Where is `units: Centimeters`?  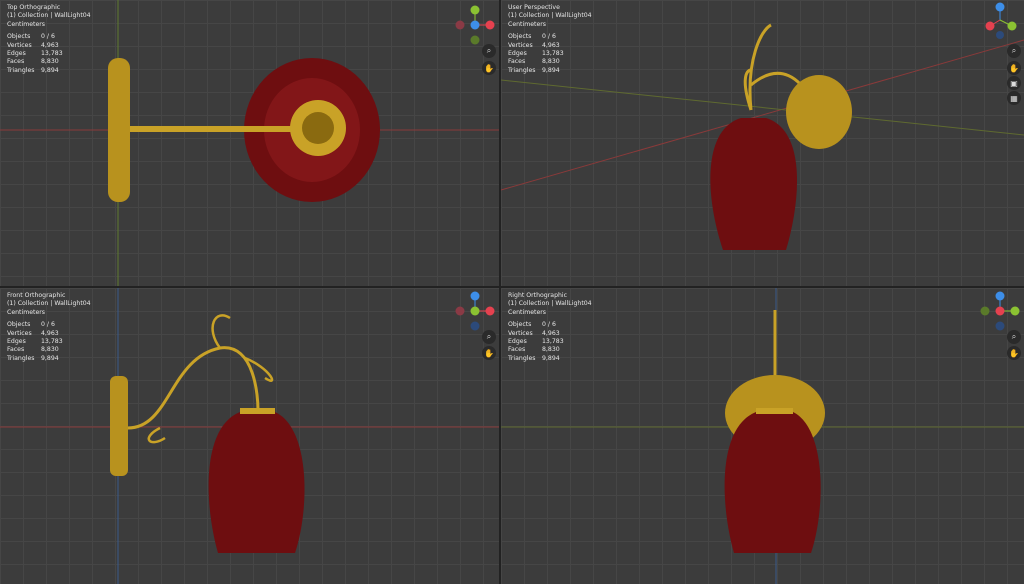 units: Centimeters is located at coordinates (26, 24).